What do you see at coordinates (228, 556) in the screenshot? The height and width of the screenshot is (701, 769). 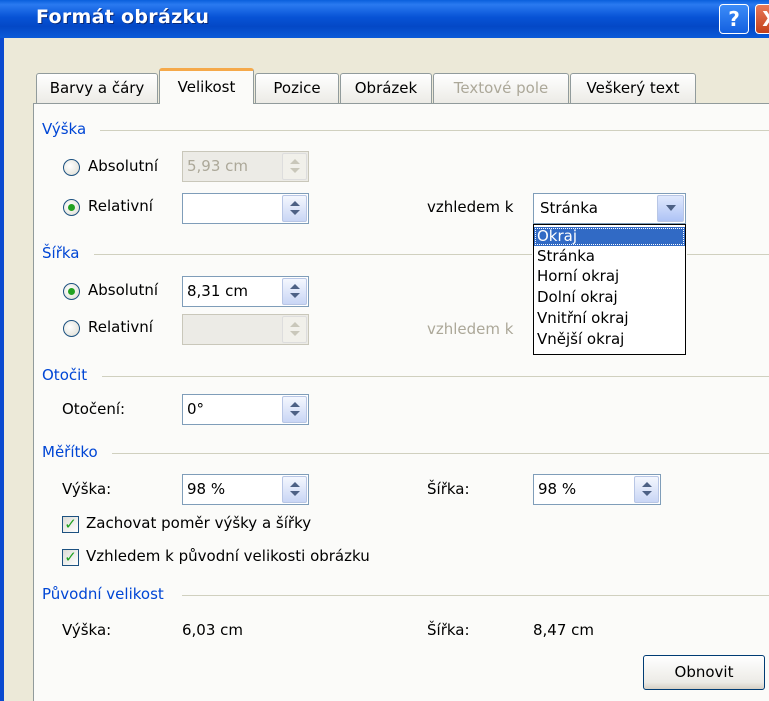 I see `relative-original-label: Vzhledem k původní velikosti obrázku` at bounding box center [228, 556].